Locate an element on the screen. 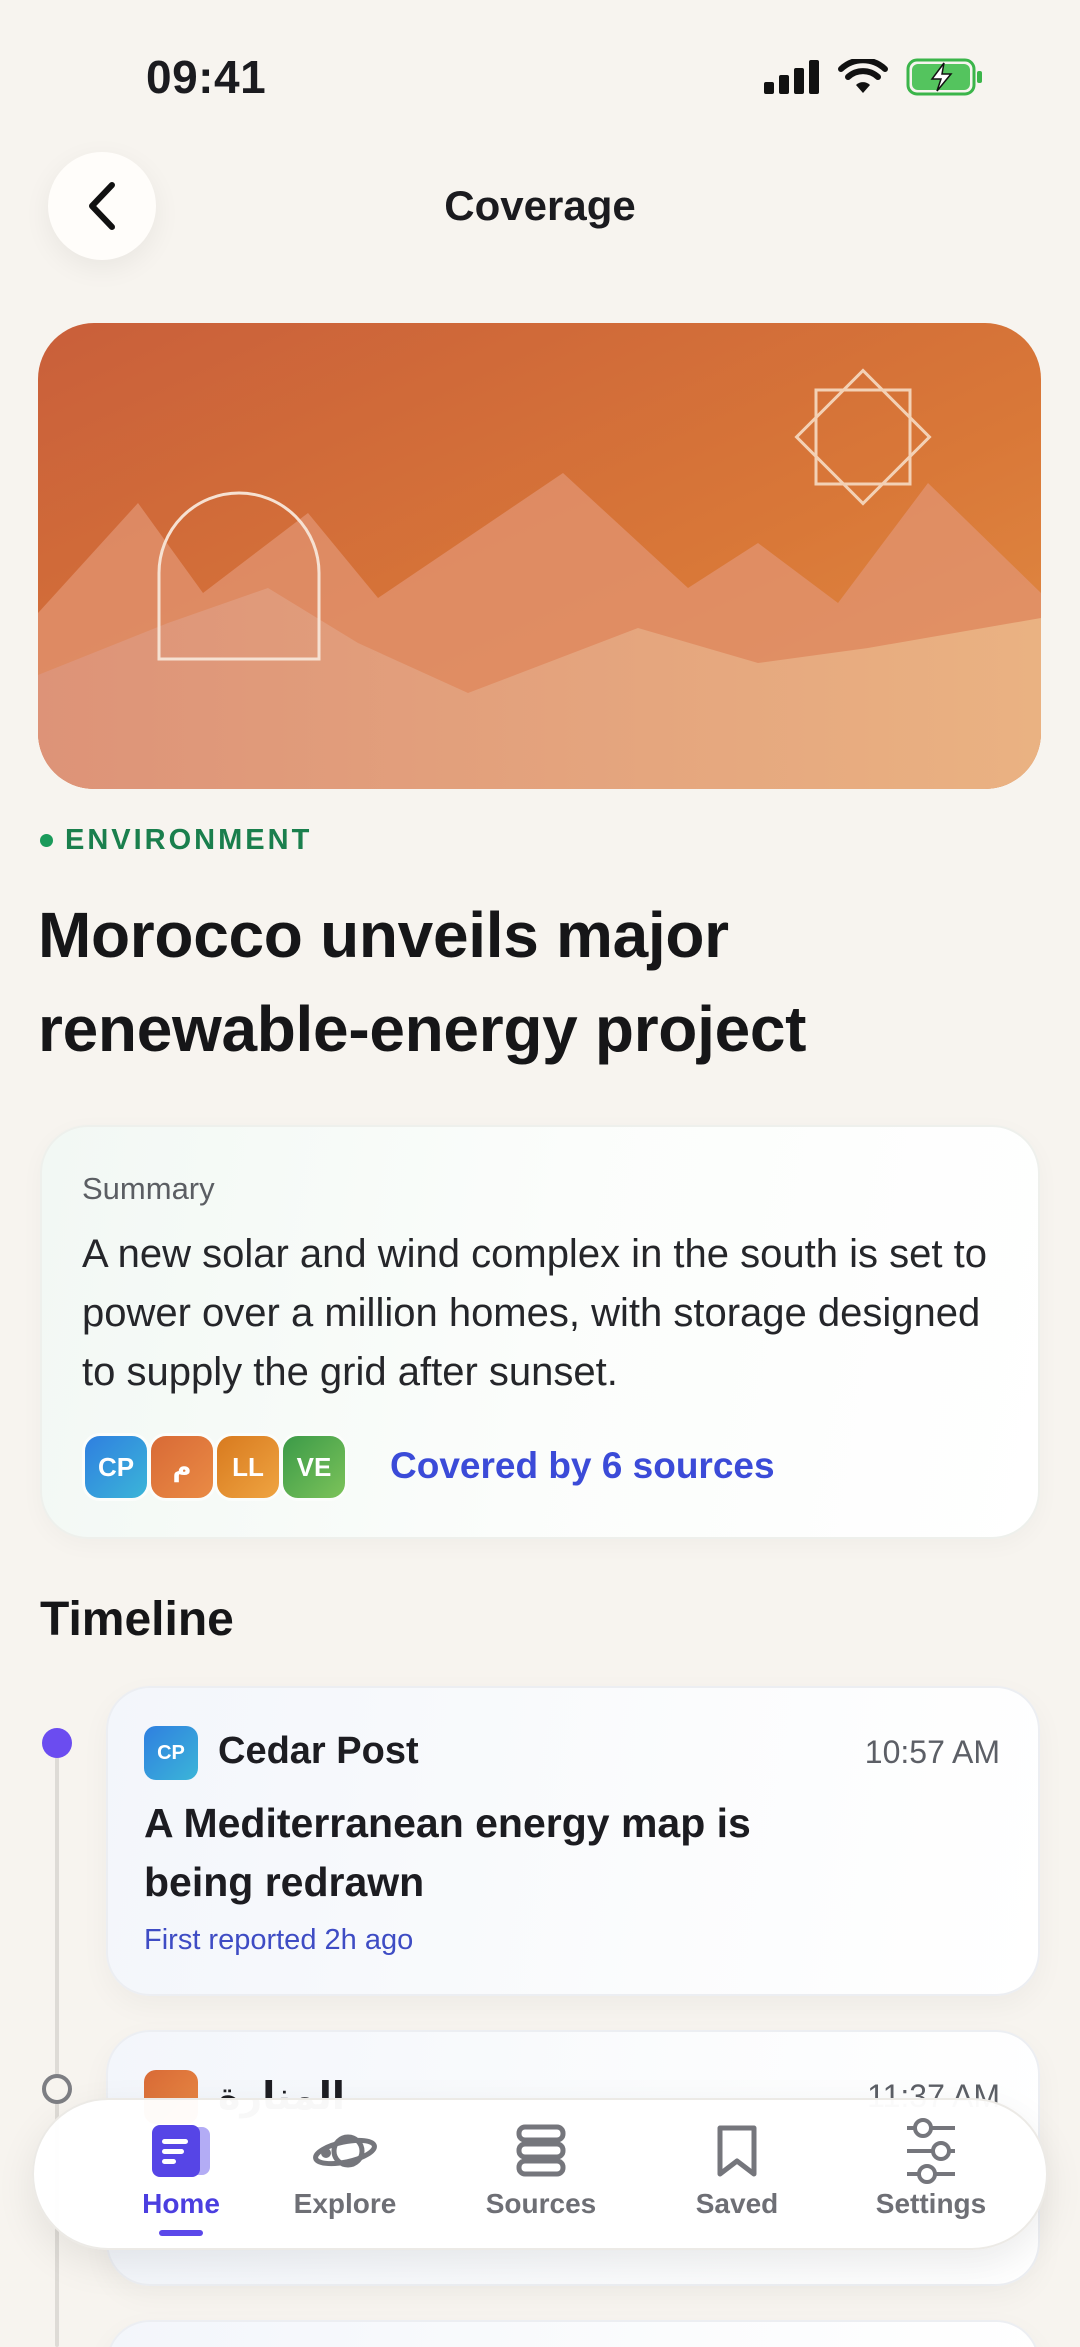 The height and width of the screenshot is (2347, 1080). stack-icon is located at coordinates (541, 2150).